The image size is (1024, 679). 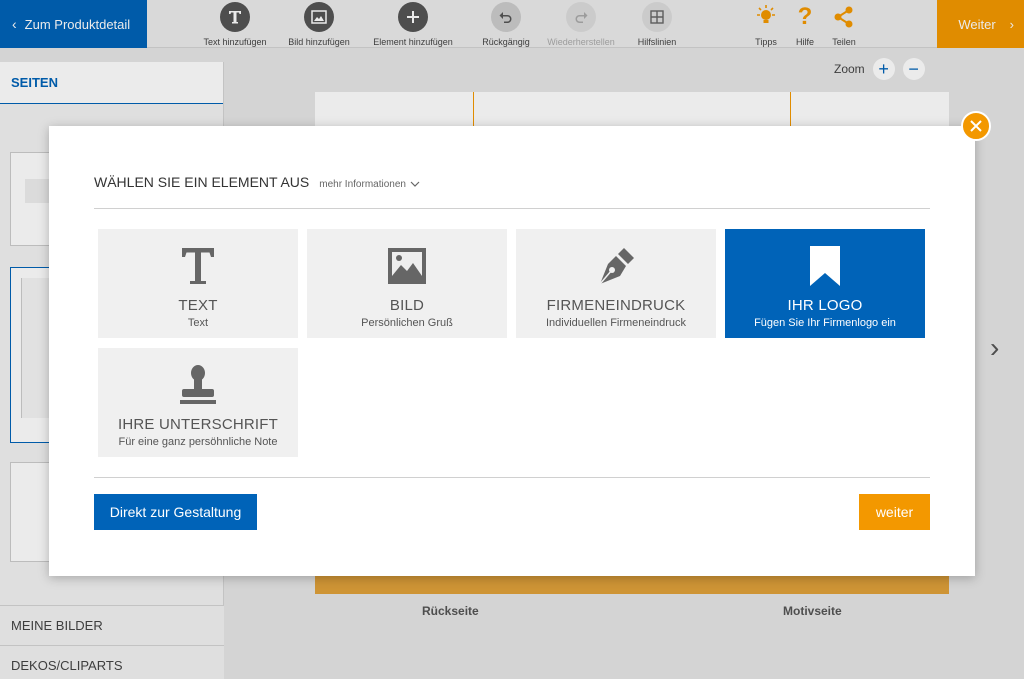 I want to click on tile-logo: IHR LOGO Fügen Sie Ihr Firmenlogo ein, so click(x=825, y=283).